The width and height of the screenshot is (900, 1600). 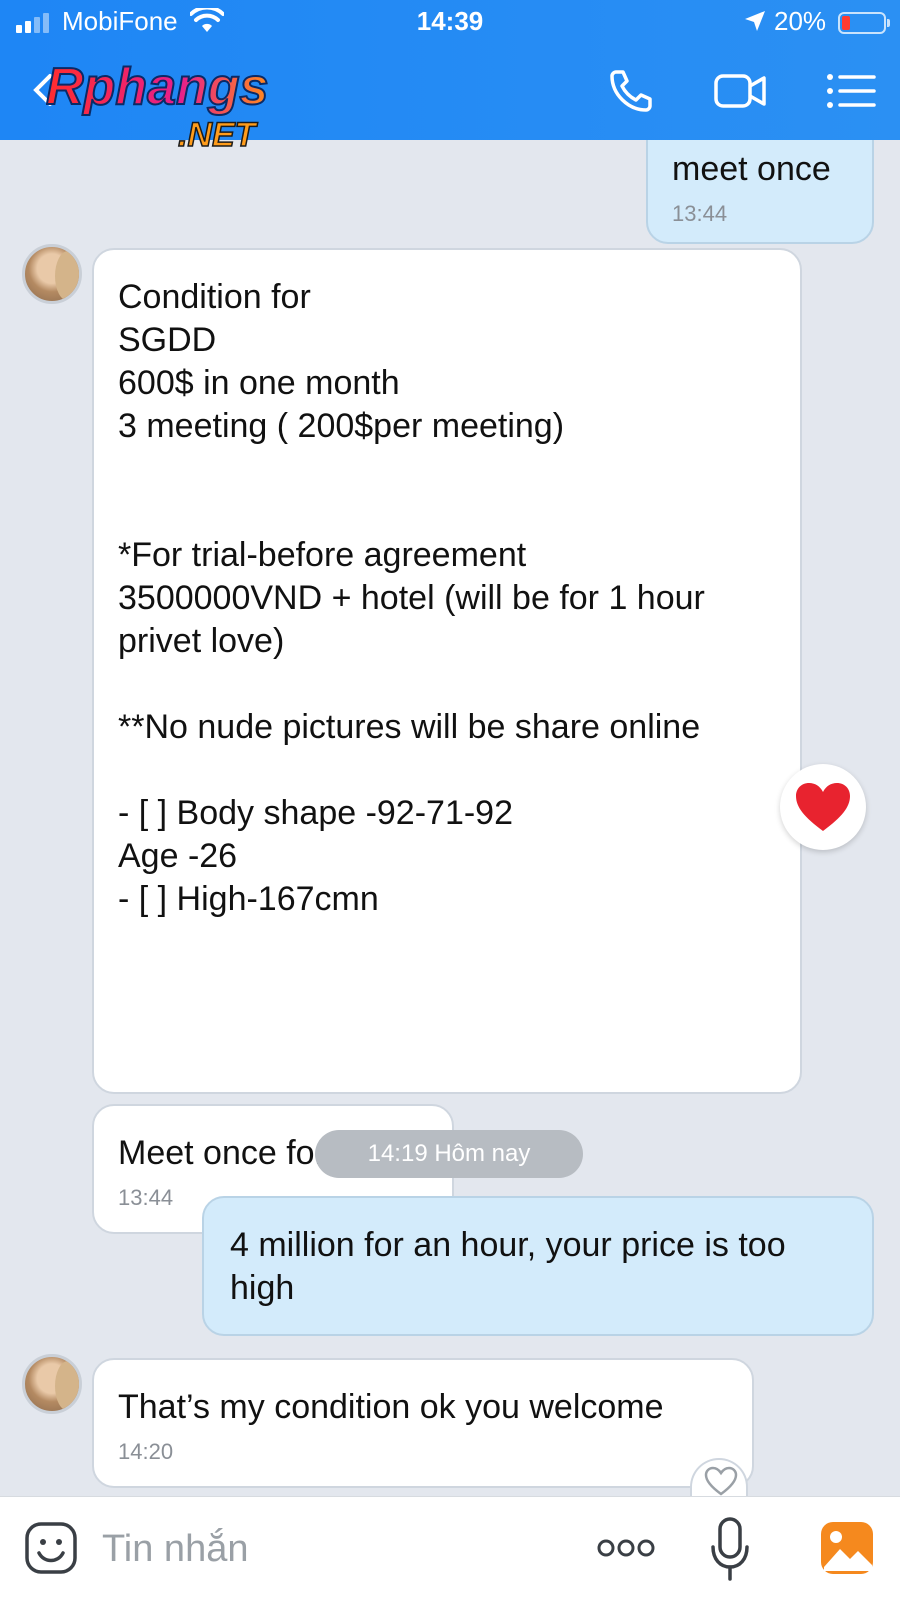 I want to click on message-bubble-incoming: That’s my condition ok you welcome 14:20, so click(x=423, y=1423).